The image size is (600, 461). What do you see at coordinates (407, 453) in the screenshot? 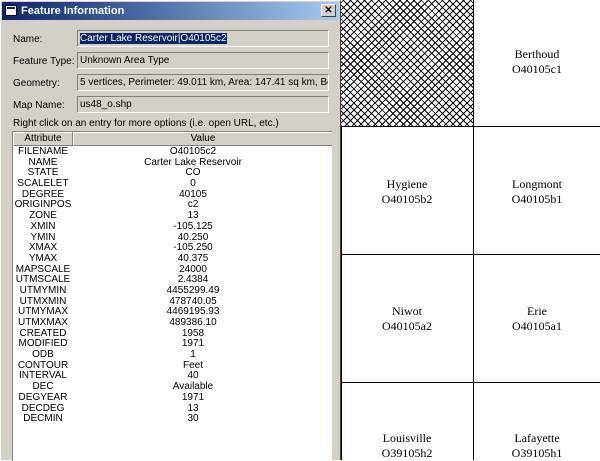
I see `quad-code: O39105h2` at bounding box center [407, 453].